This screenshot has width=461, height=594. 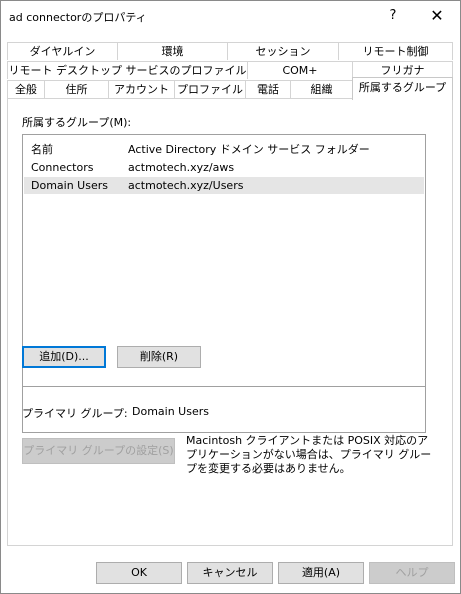 What do you see at coordinates (230, 573) in the screenshot?
I see `cancel-button: キャンセル` at bounding box center [230, 573].